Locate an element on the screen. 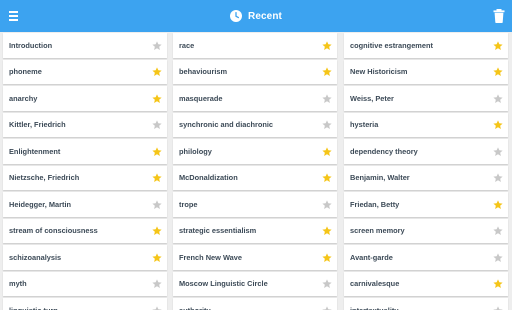  list-item: behaviourism is located at coordinates (255, 71).